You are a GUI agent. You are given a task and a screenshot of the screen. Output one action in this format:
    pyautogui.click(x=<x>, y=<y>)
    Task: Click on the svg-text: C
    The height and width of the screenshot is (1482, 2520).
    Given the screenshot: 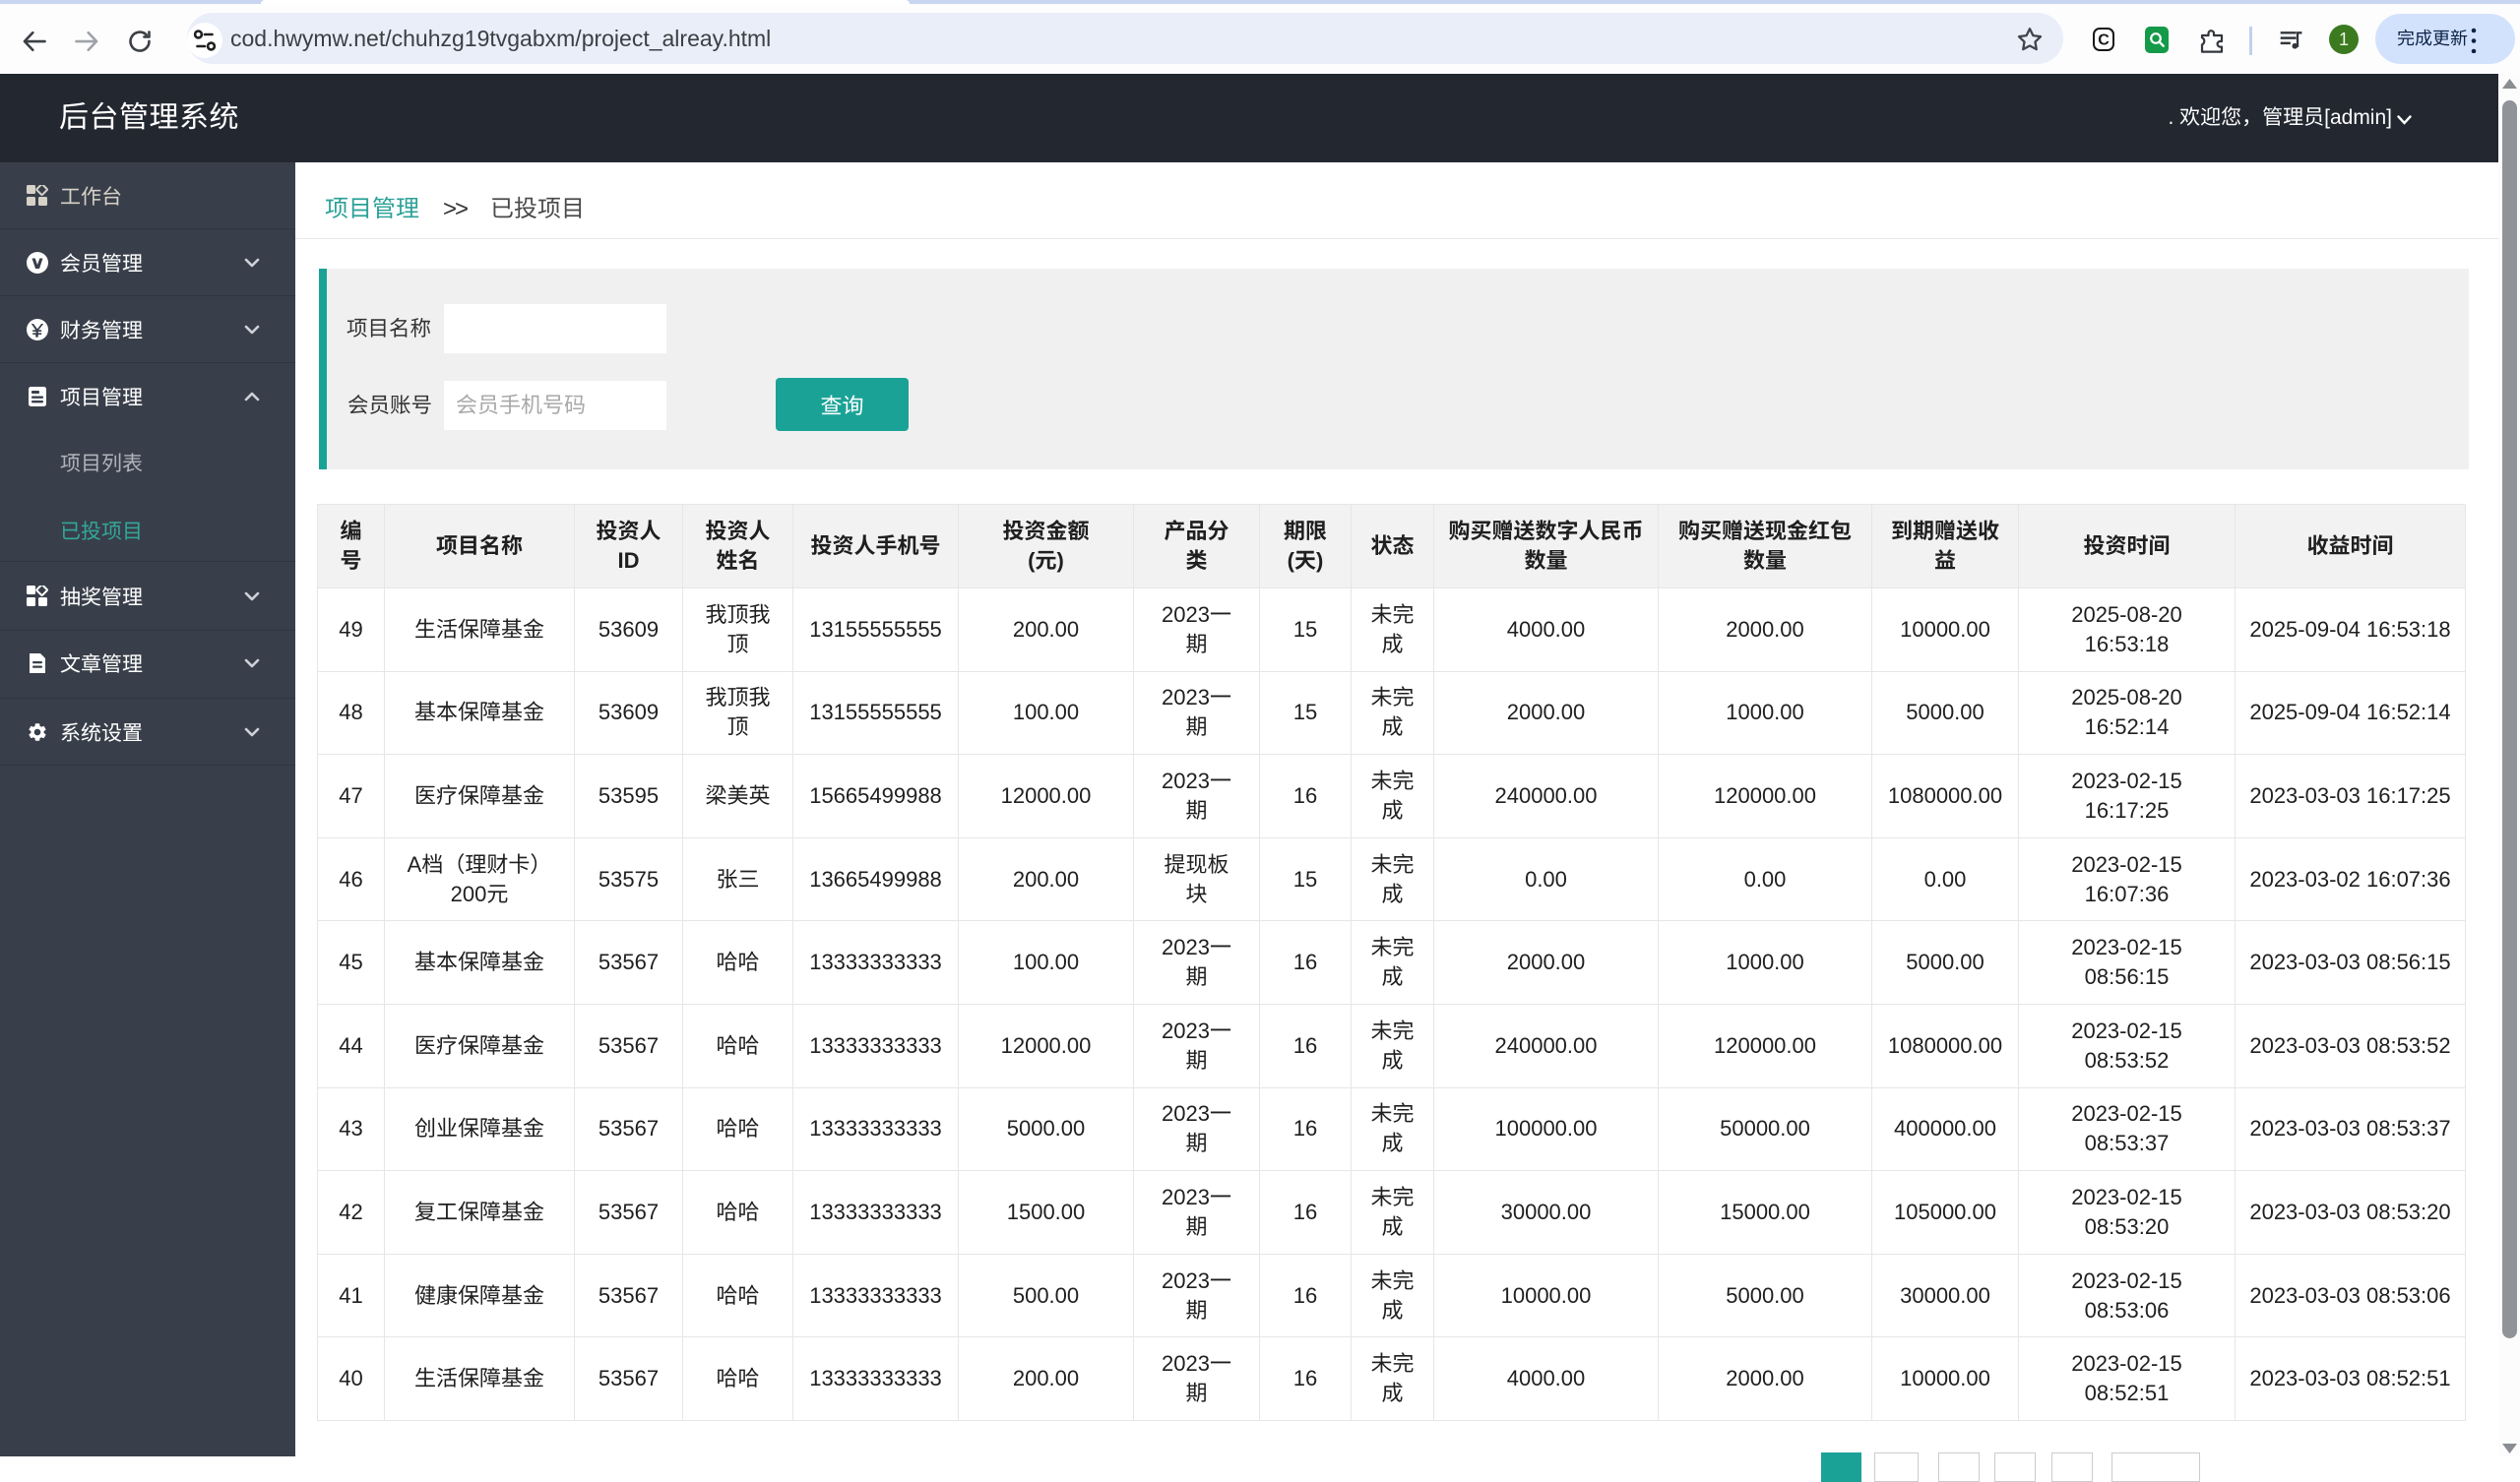 What is the action you would take?
    pyautogui.click(x=2104, y=40)
    